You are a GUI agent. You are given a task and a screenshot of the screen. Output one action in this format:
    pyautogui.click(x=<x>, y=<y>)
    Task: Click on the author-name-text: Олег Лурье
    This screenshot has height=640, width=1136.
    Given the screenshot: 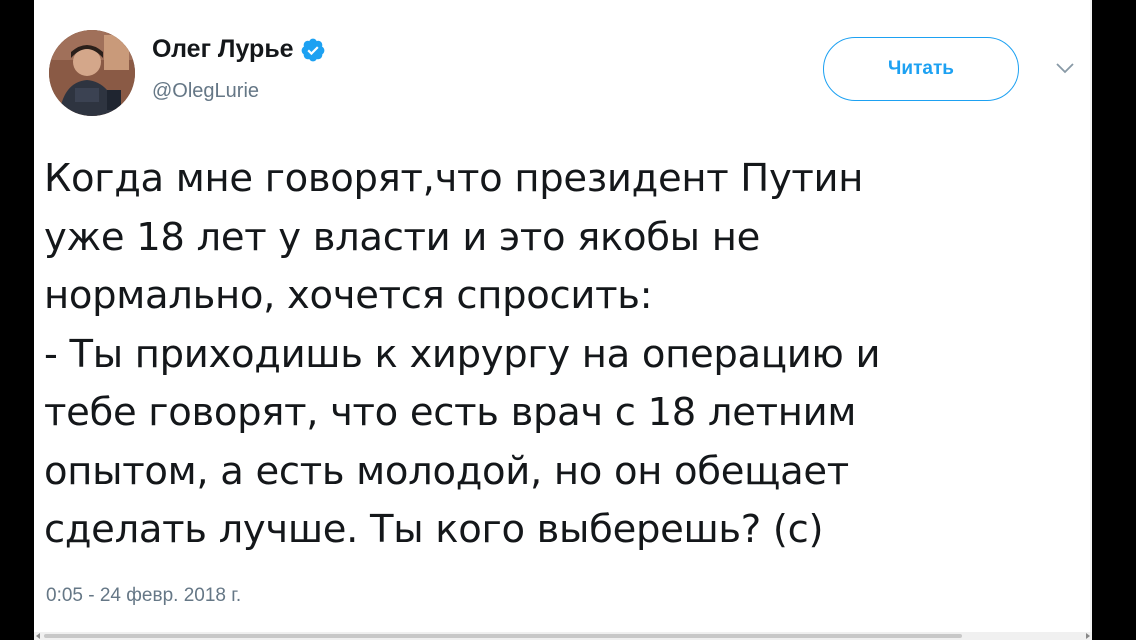 What is the action you would take?
    pyautogui.click(x=223, y=49)
    